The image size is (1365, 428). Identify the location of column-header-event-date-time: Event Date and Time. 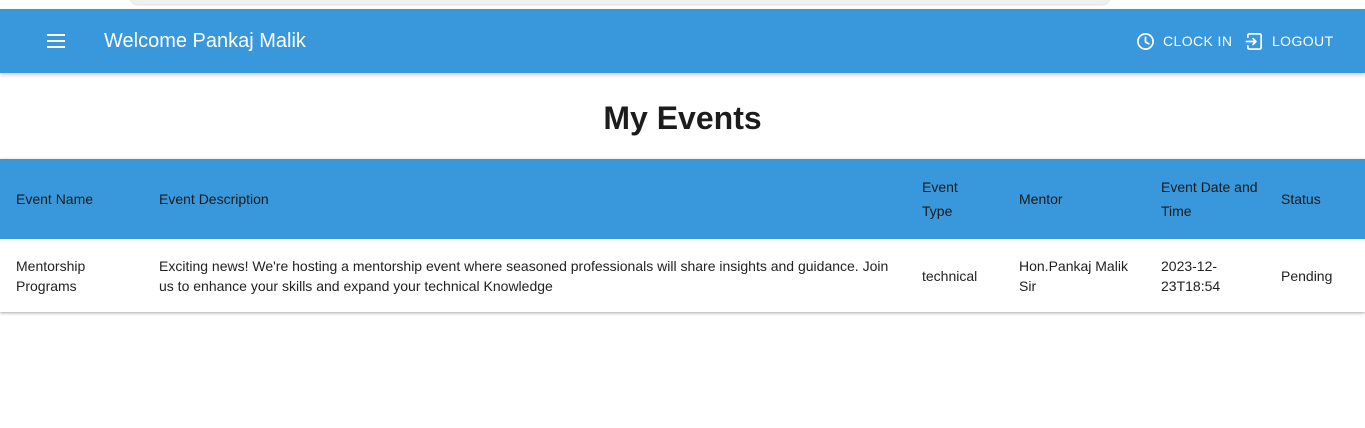
(1209, 199).